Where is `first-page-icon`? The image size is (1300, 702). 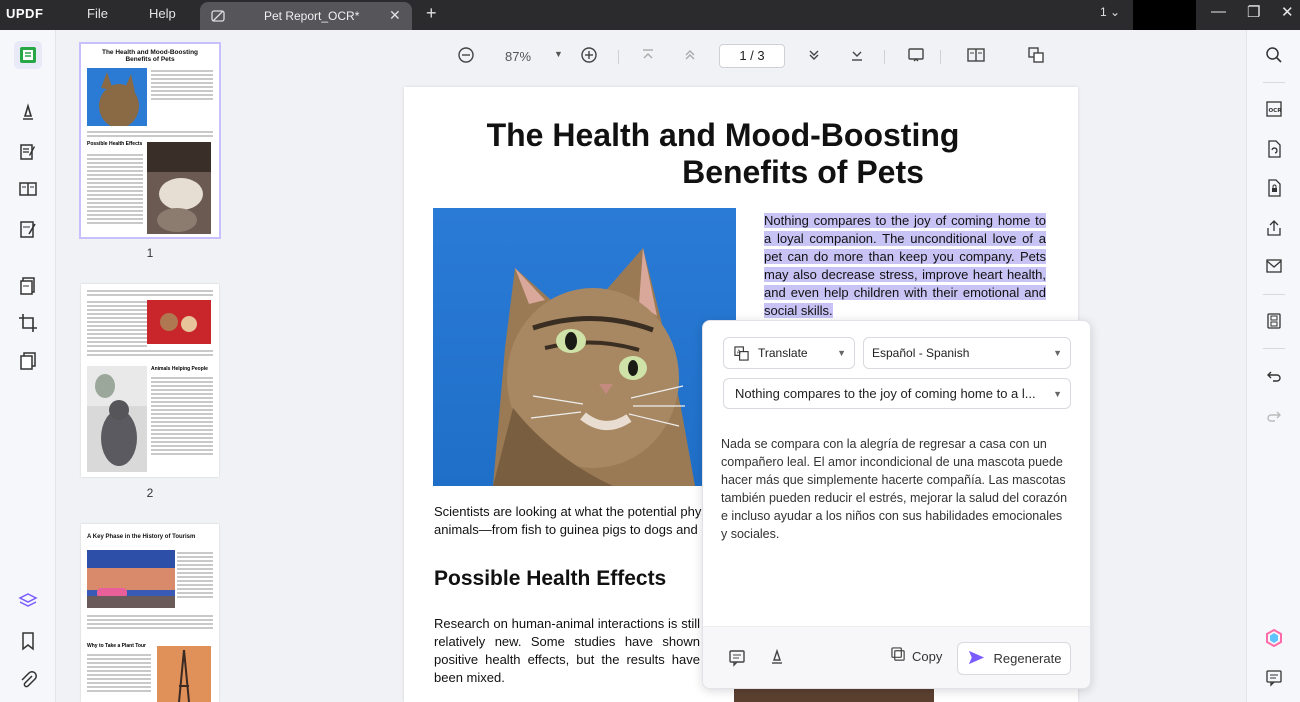 first-page-icon is located at coordinates (648, 56).